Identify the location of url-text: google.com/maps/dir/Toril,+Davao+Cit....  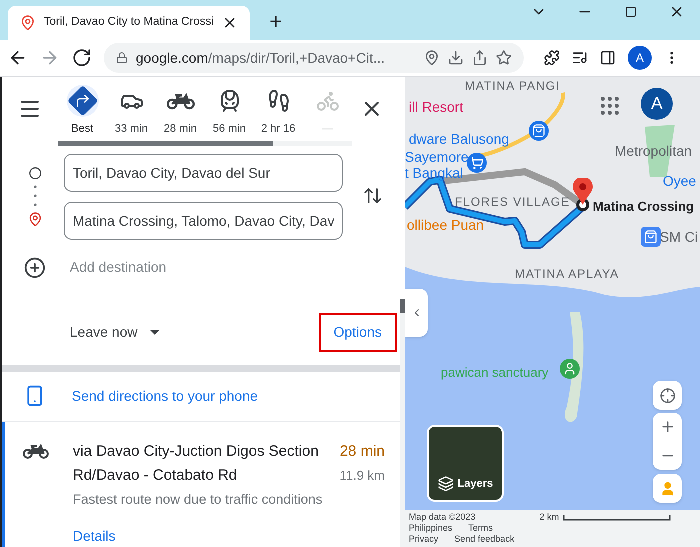
(261, 58).